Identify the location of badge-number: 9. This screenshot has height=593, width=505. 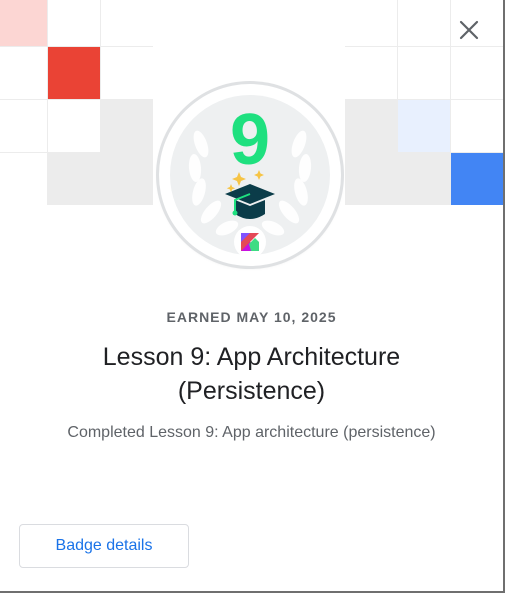
(250, 140).